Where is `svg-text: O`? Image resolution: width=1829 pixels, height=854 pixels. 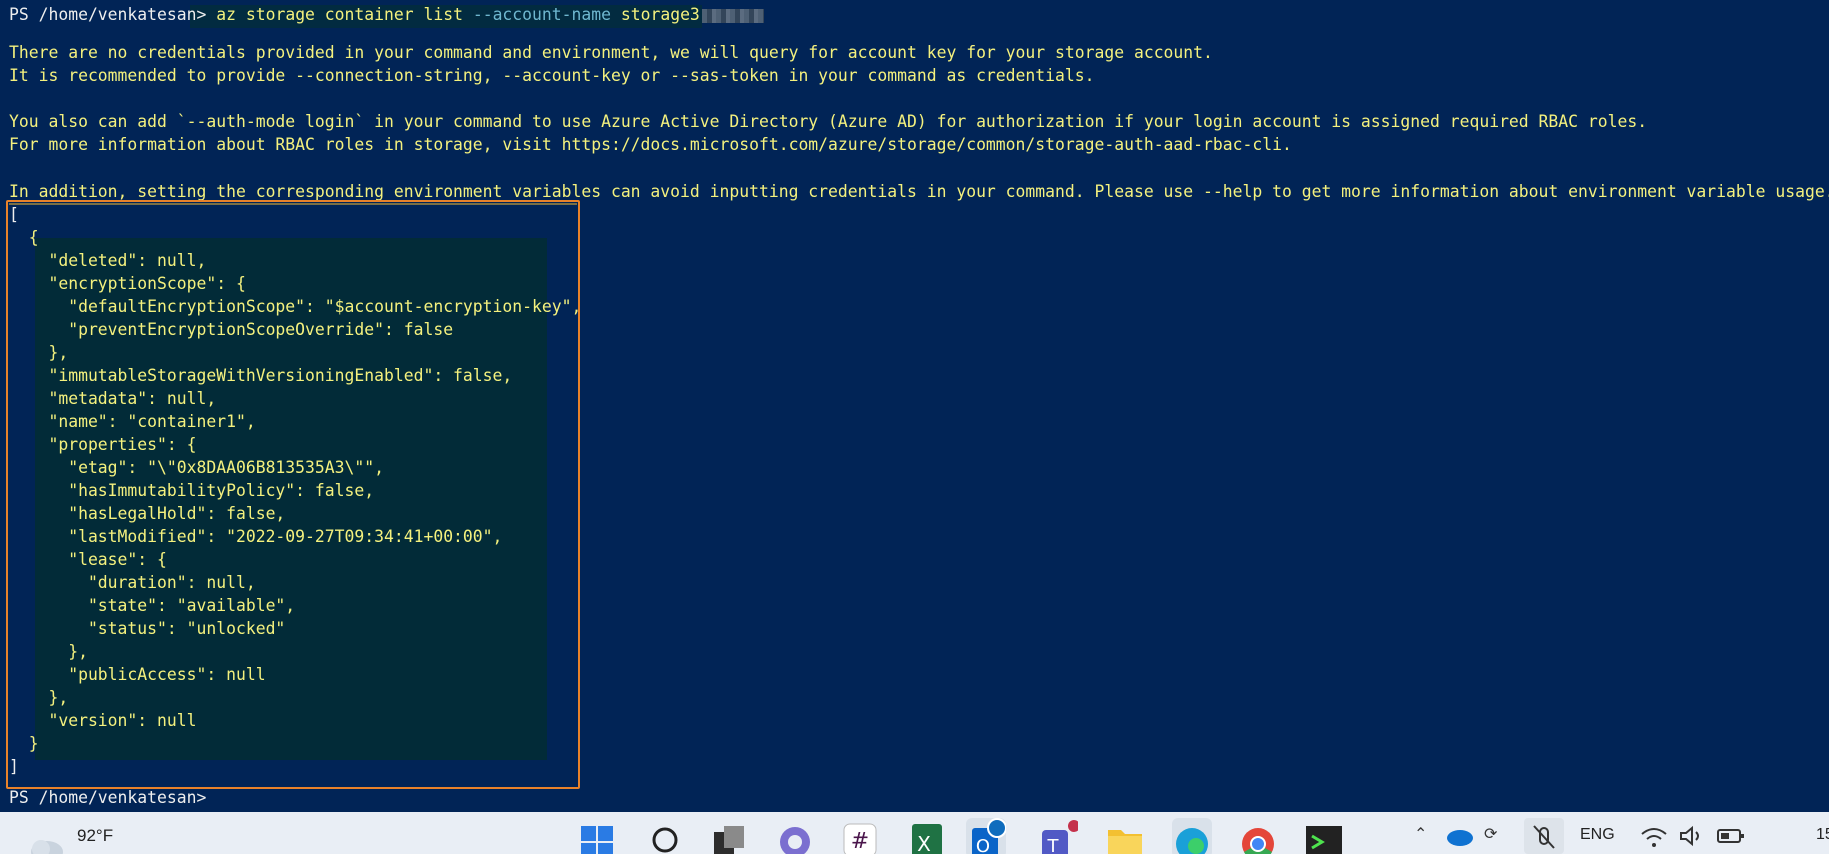
svg-text: O is located at coordinates (983, 845).